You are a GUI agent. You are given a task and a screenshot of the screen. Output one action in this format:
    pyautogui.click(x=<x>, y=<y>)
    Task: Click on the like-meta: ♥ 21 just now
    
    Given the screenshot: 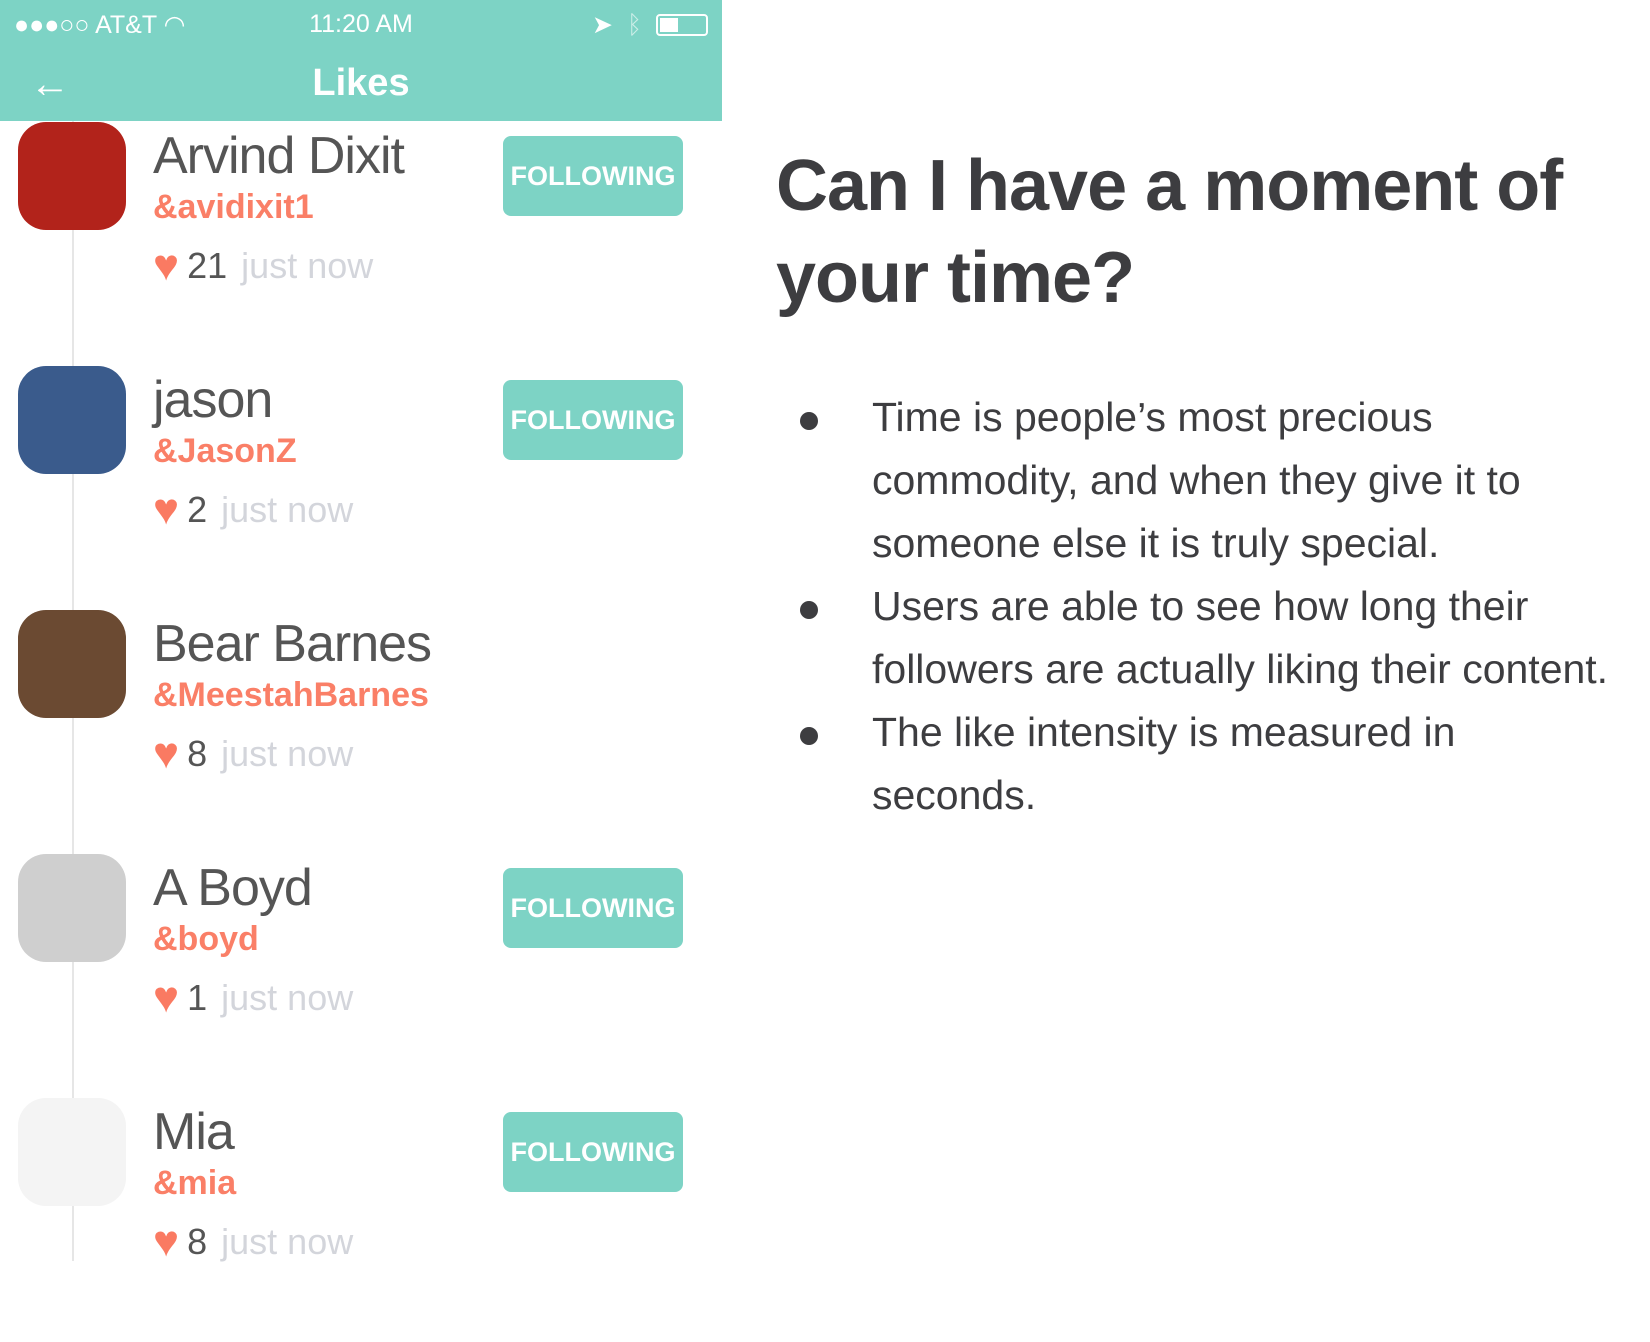 What is the action you would take?
    pyautogui.click(x=263, y=266)
    